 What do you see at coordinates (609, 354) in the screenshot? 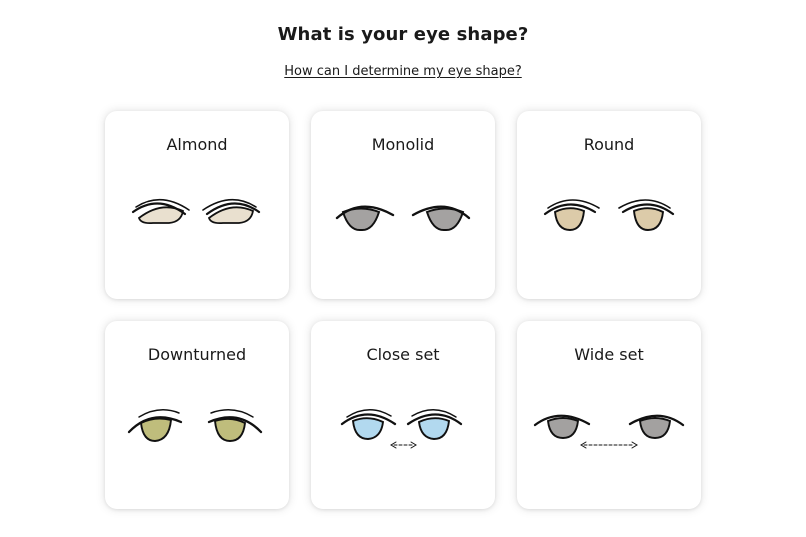
I see `option-label: Wide set` at bounding box center [609, 354].